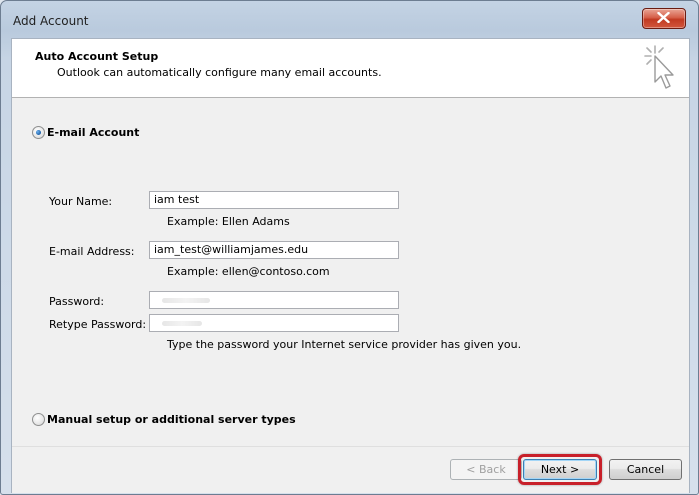  Describe the element at coordinates (51, 21) in the screenshot. I see `window-title: Add Account` at that location.